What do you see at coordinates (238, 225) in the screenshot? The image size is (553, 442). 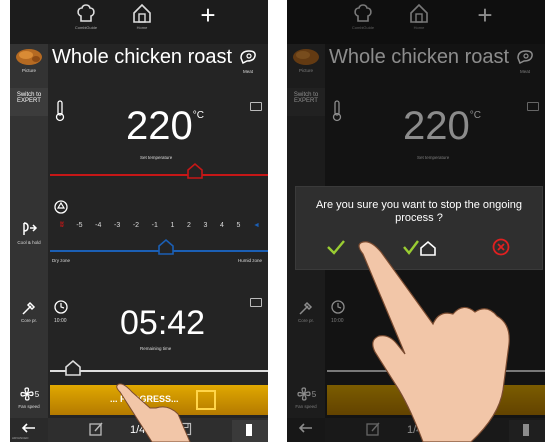 I see `scale-tick: 5` at bounding box center [238, 225].